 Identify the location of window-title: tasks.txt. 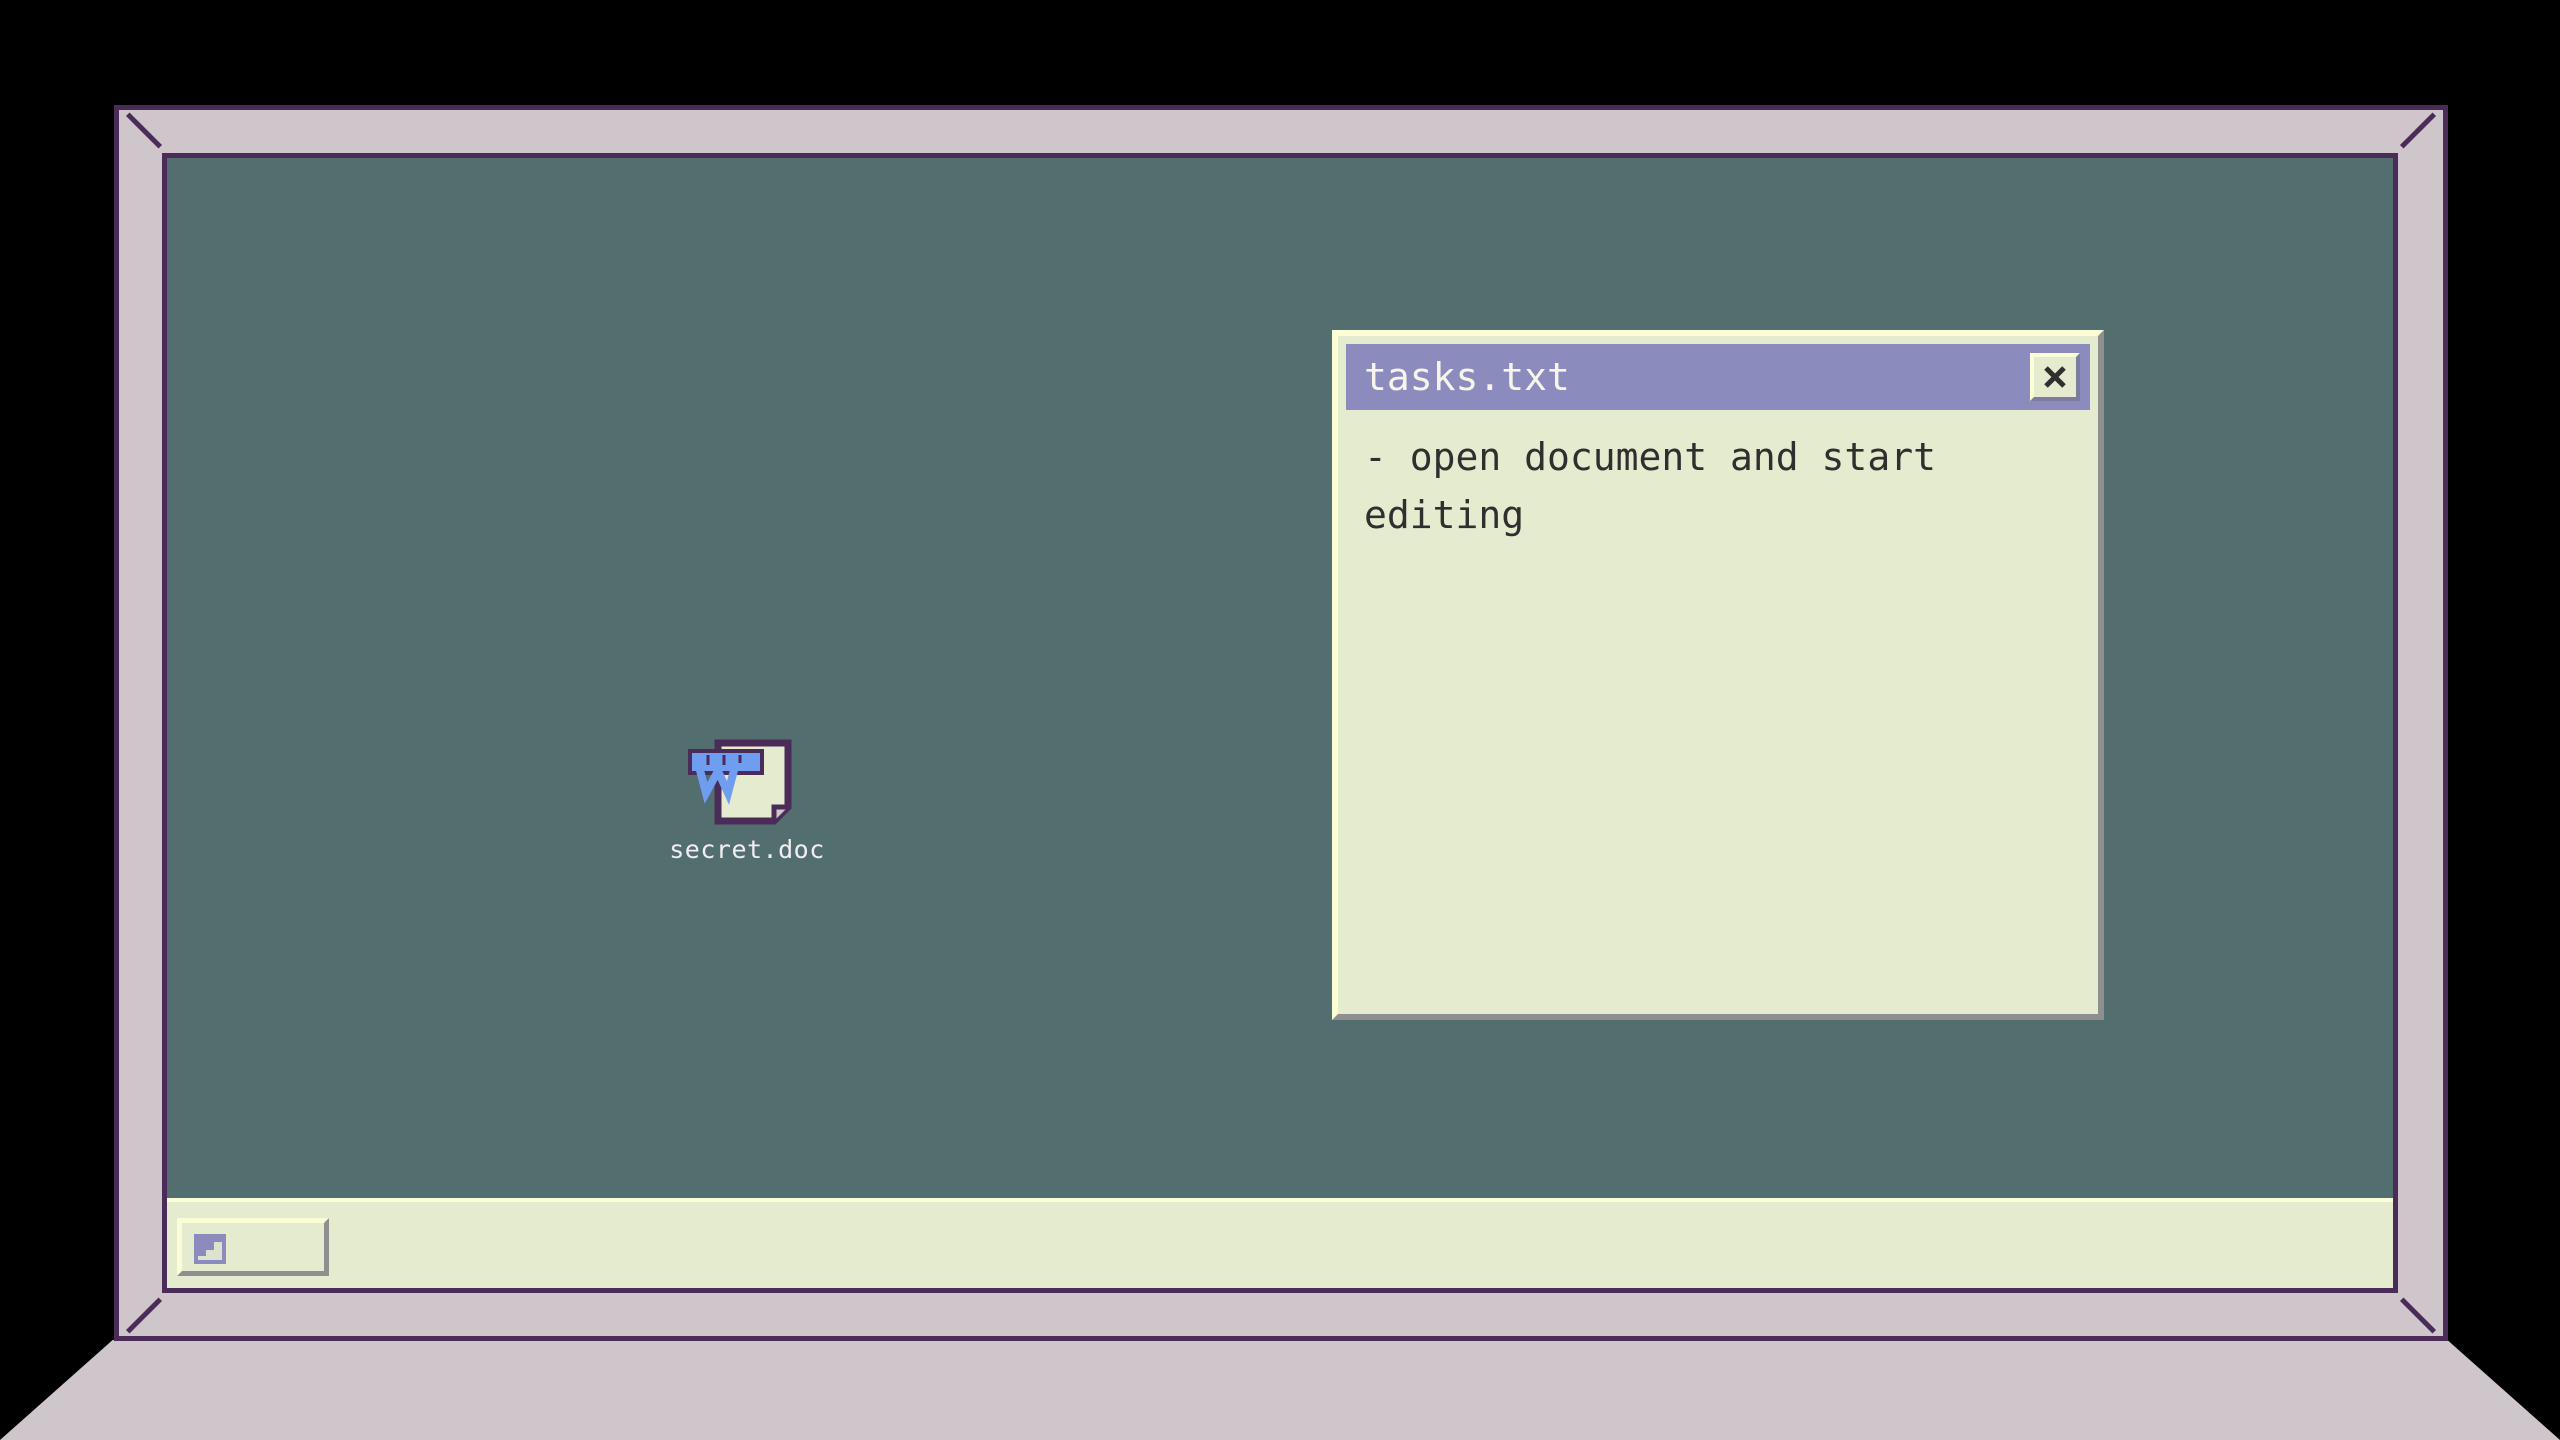
(1467, 377).